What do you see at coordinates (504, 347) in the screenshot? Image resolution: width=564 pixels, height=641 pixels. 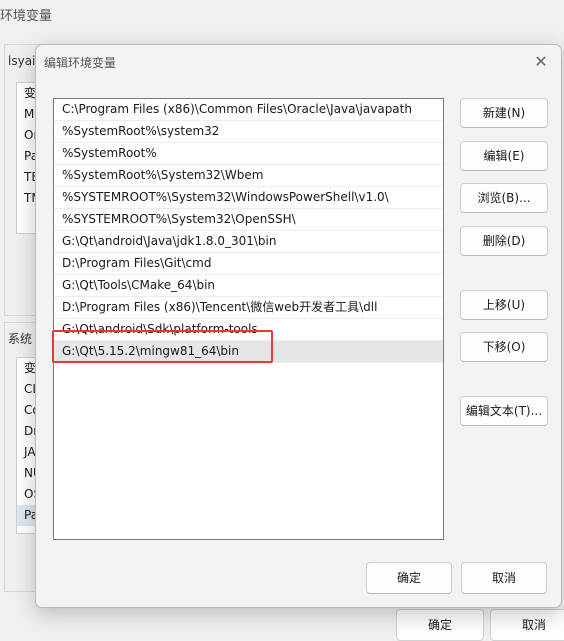 I see `move-down-button: 下移(O)` at bounding box center [504, 347].